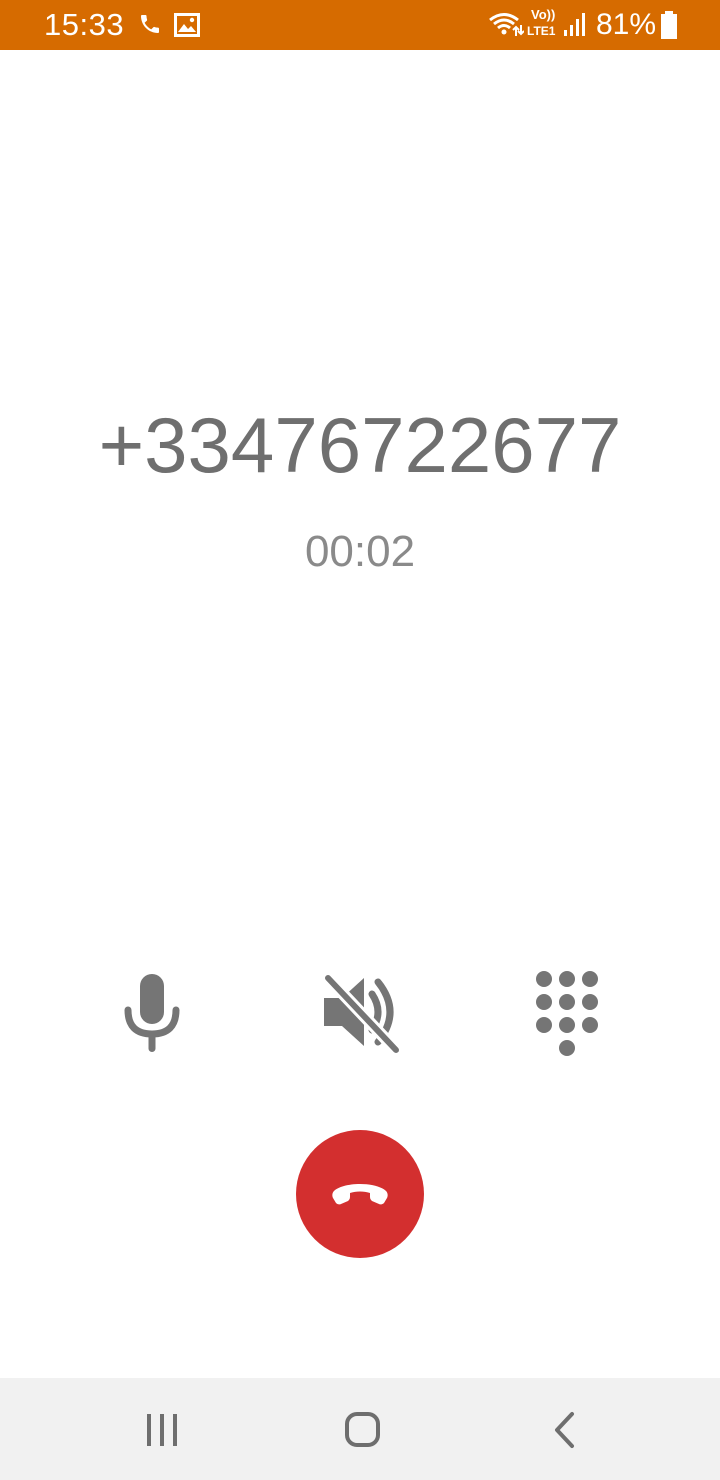 The image size is (720, 1480). Describe the element at coordinates (506, 25) in the screenshot. I see `wifi-icon` at that location.